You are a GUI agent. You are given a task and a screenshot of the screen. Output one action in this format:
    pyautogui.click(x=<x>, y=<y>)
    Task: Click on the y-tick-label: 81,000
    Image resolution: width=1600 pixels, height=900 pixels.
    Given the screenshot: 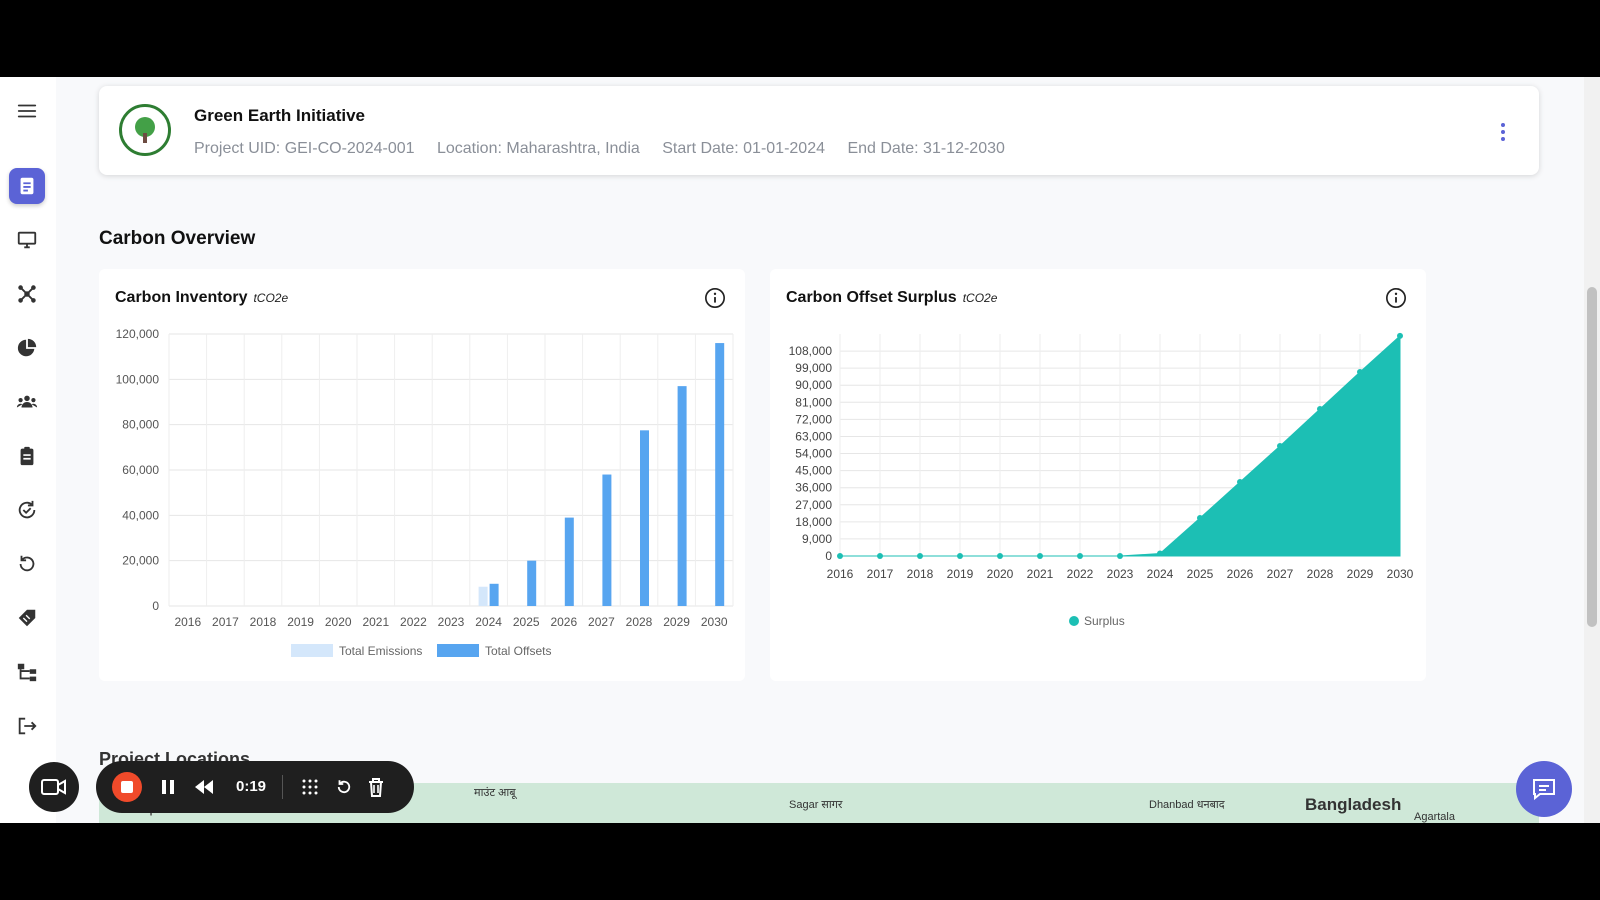 What is the action you would take?
    pyautogui.click(x=813, y=402)
    